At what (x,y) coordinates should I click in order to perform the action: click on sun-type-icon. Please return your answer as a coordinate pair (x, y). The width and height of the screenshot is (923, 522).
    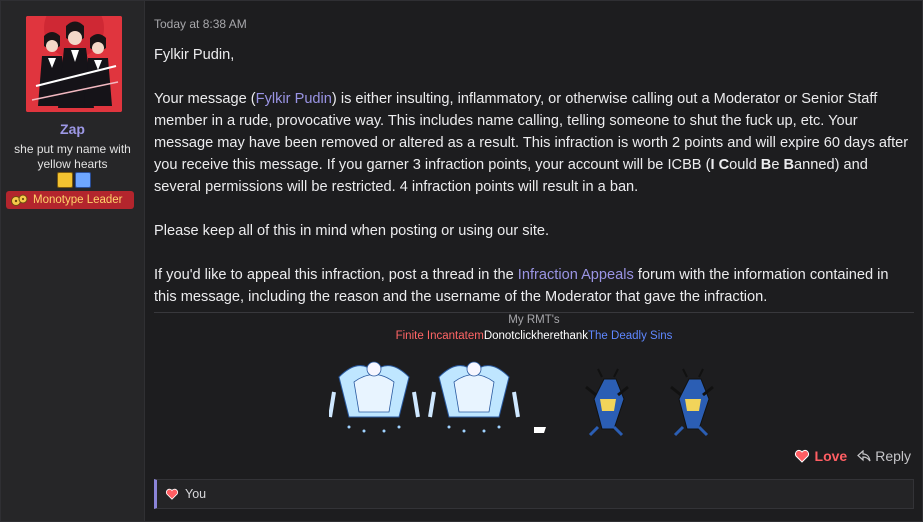
    Looking at the image, I should click on (65, 180).